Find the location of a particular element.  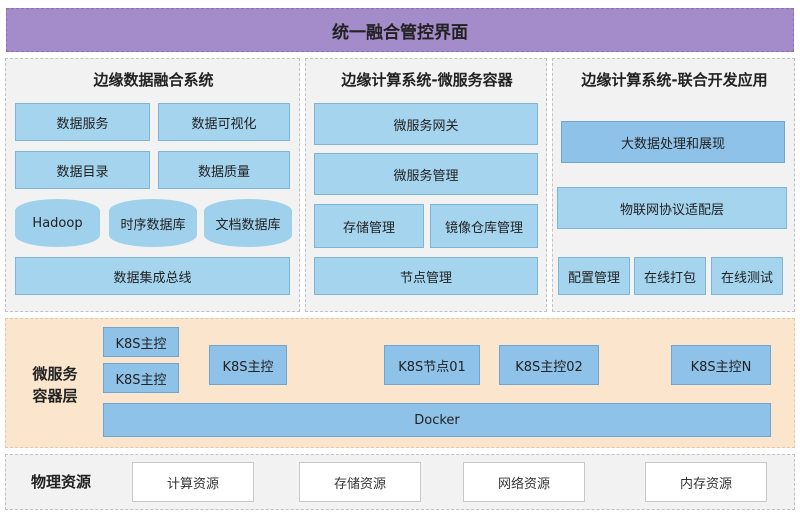

iot-protocol-box: 物联网协议适配层 is located at coordinates (672, 208).